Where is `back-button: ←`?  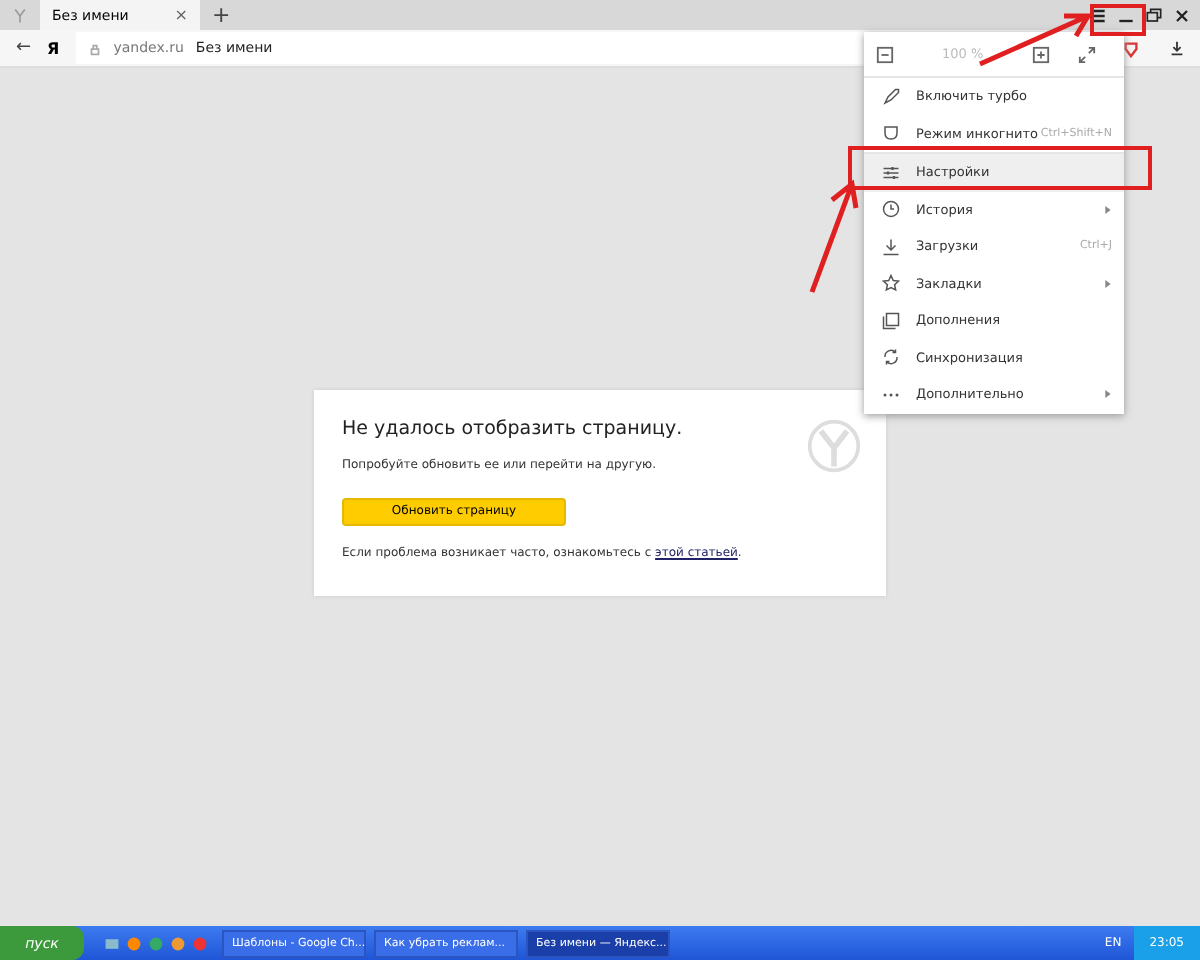 back-button: ← is located at coordinates (24, 48).